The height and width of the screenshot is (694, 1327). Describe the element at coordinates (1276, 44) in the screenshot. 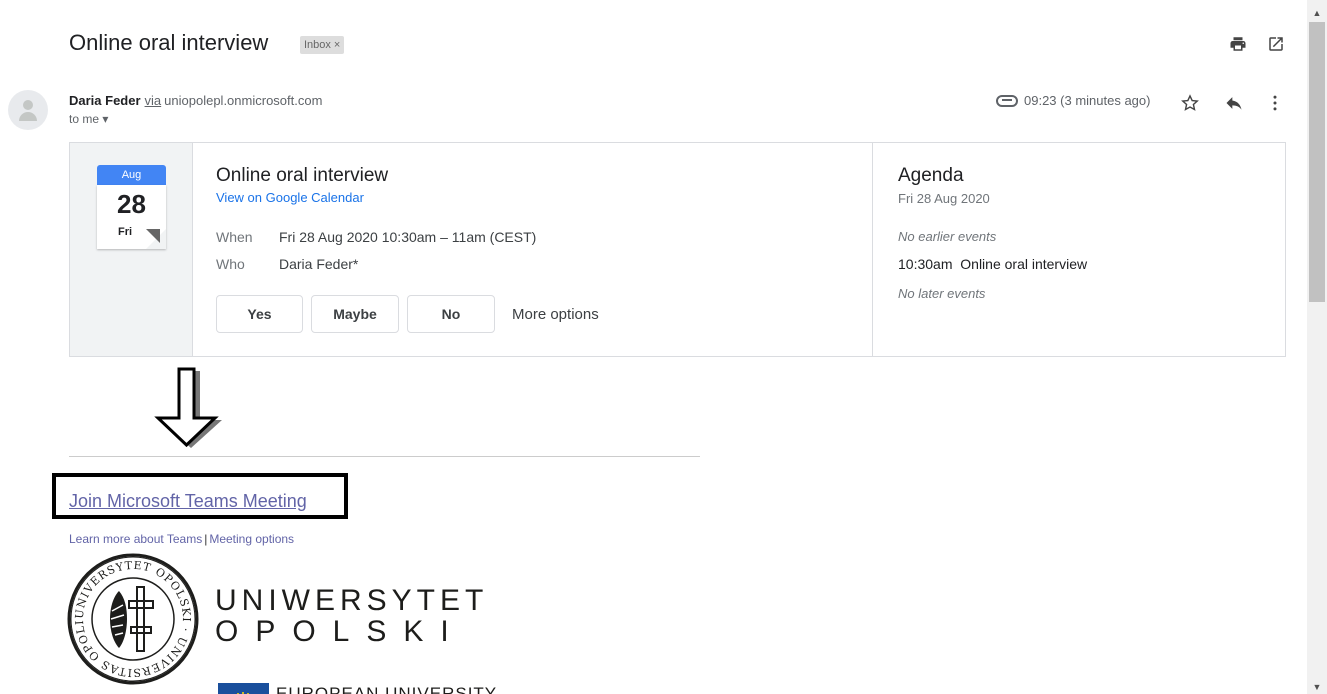

I see `open-in-new-window-icon` at that location.